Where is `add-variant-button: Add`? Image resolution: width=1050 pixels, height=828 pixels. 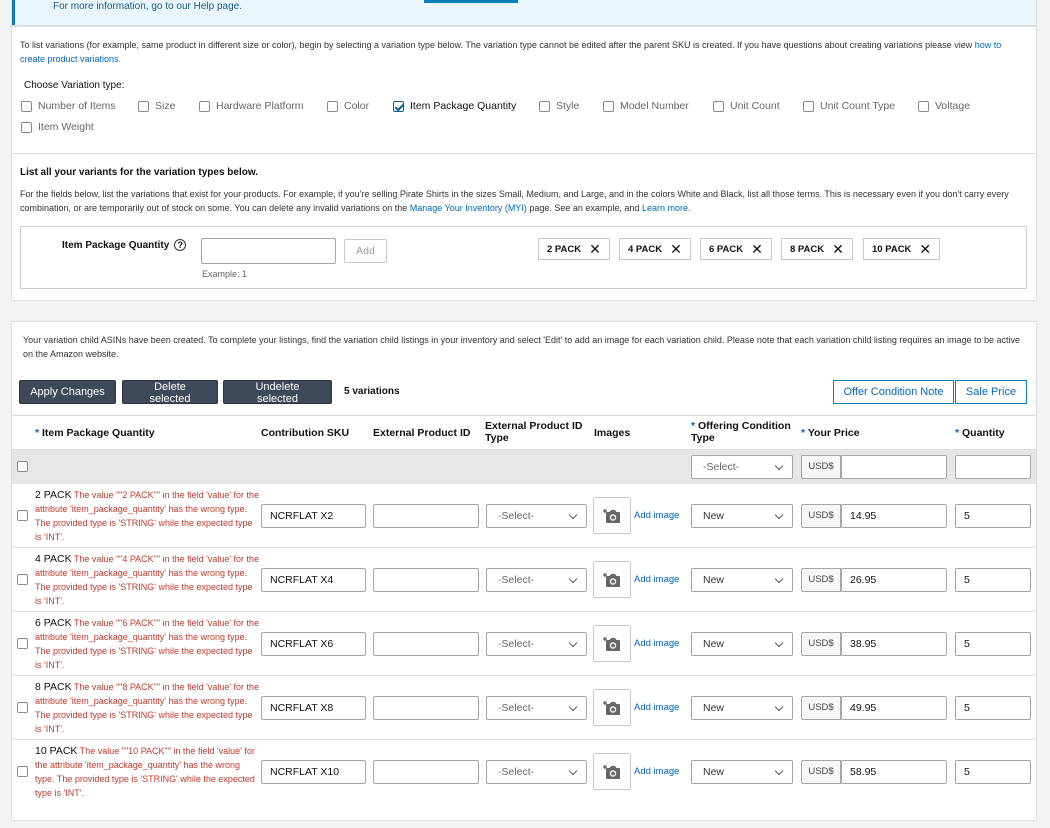 add-variant-button: Add is located at coordinates (365, 251).